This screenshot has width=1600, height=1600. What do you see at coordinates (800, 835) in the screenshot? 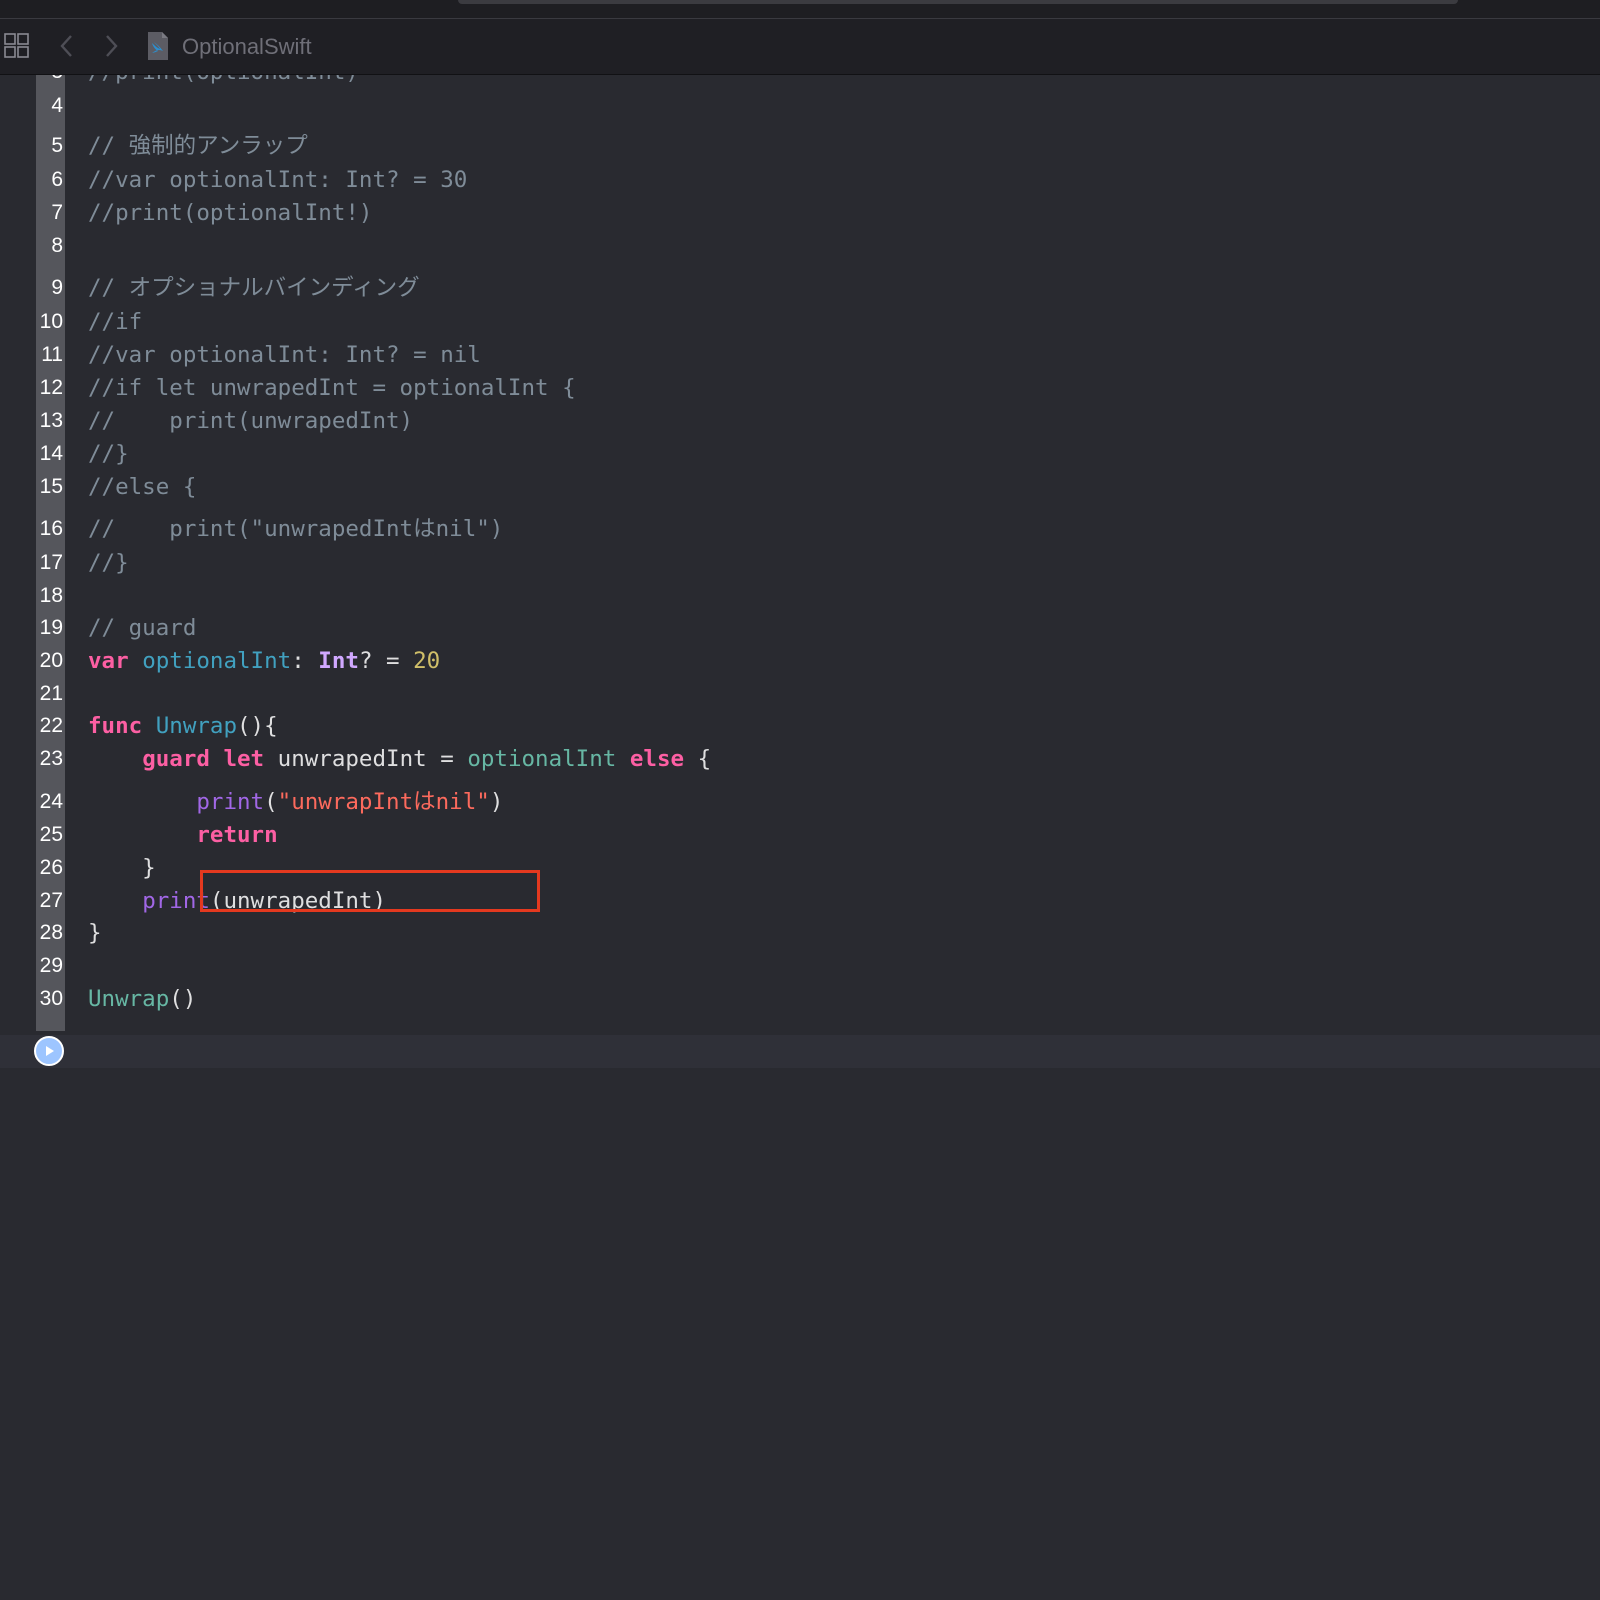
I see `code-line: 25 return` at bounding box center [800, 835].